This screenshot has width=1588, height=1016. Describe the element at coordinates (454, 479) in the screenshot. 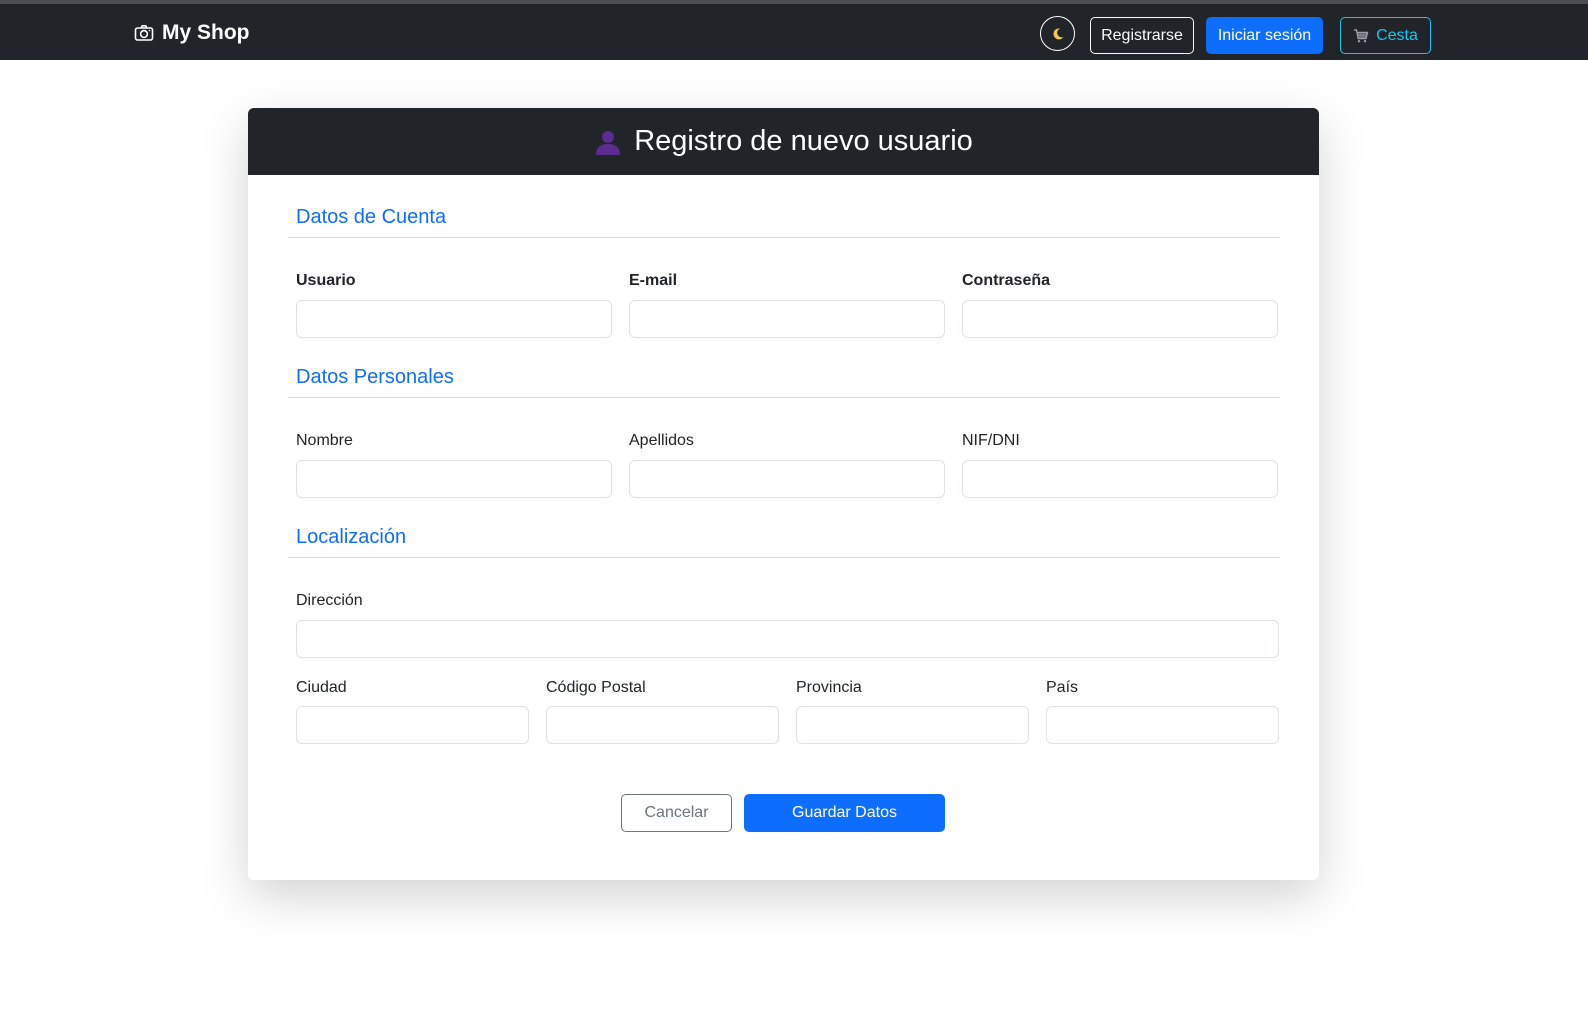

I see `nombre-input` at that location.